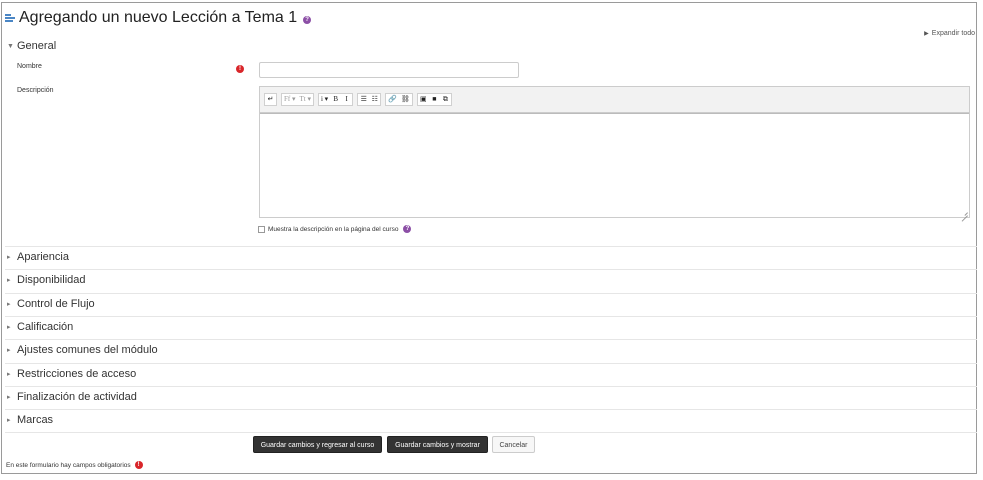  I want to click on video-button: ■, so click(434, 99).